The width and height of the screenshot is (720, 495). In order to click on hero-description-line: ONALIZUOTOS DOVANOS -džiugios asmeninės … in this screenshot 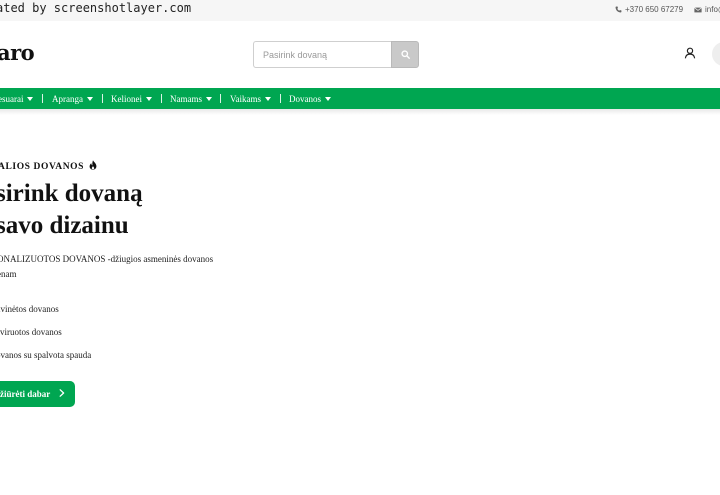, I will do `click(107, 259)`.